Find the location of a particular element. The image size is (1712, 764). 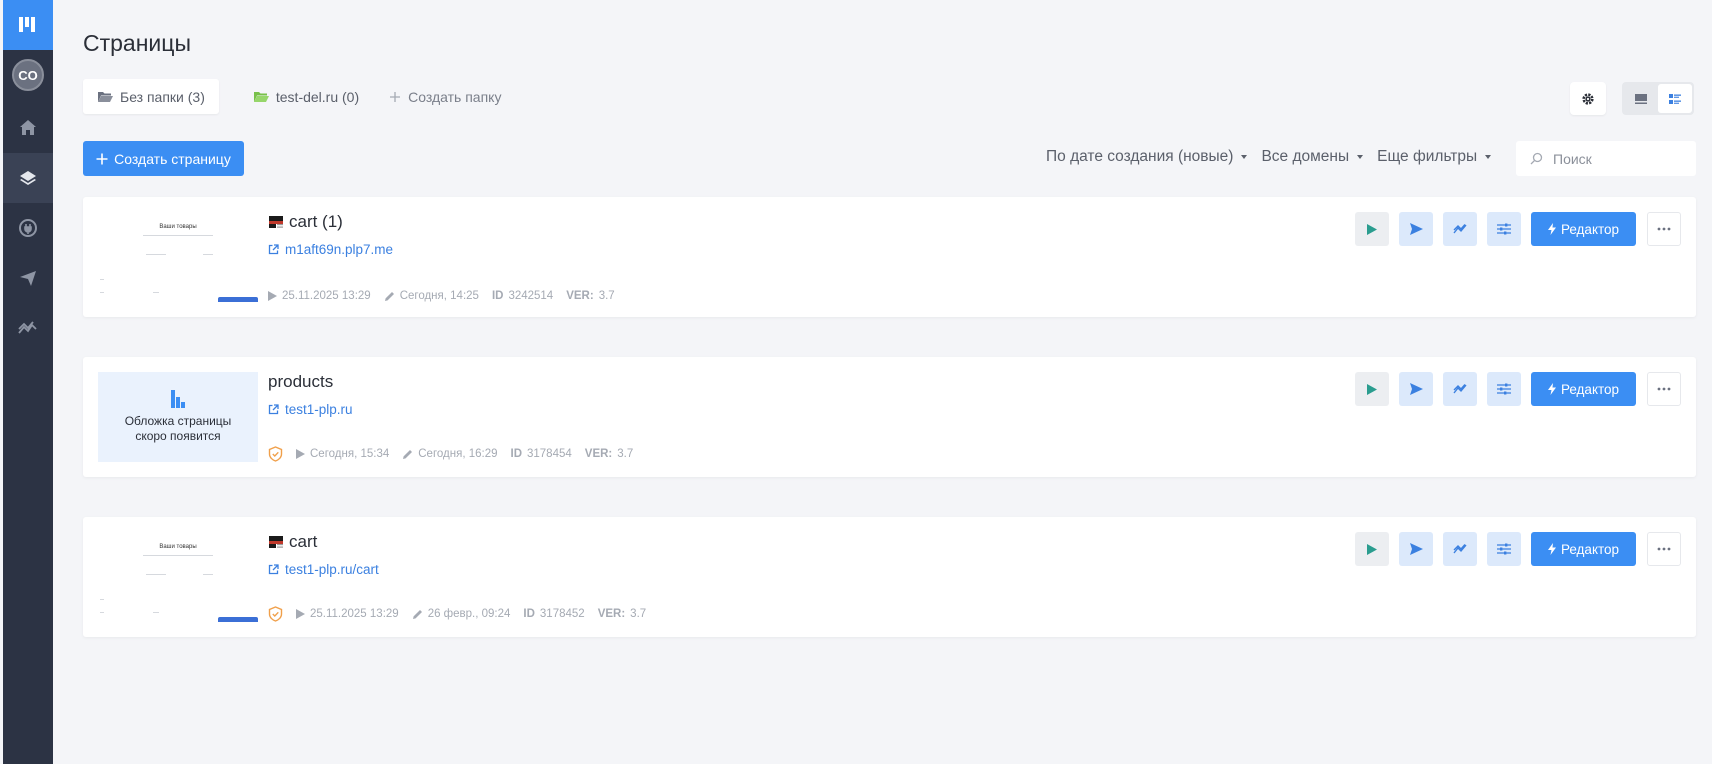

folder-tab-test-del: test-del.ru (0) is located at coordinates (306, 96).